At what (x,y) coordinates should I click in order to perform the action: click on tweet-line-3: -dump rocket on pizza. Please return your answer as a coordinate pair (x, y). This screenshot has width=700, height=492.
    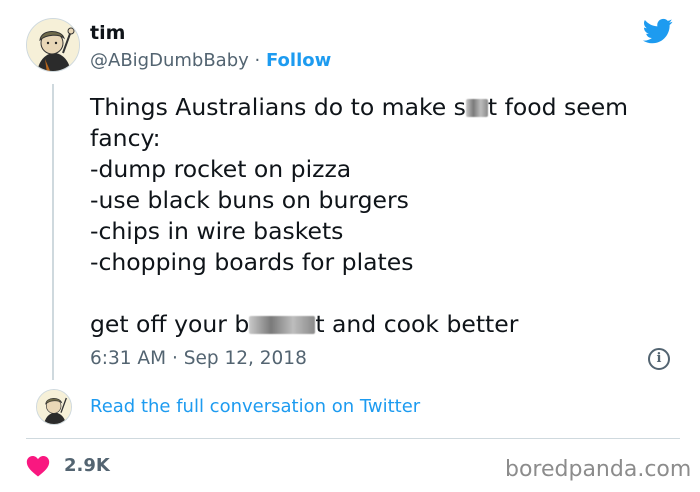
    Looking at the image, I should click on (221, 169).